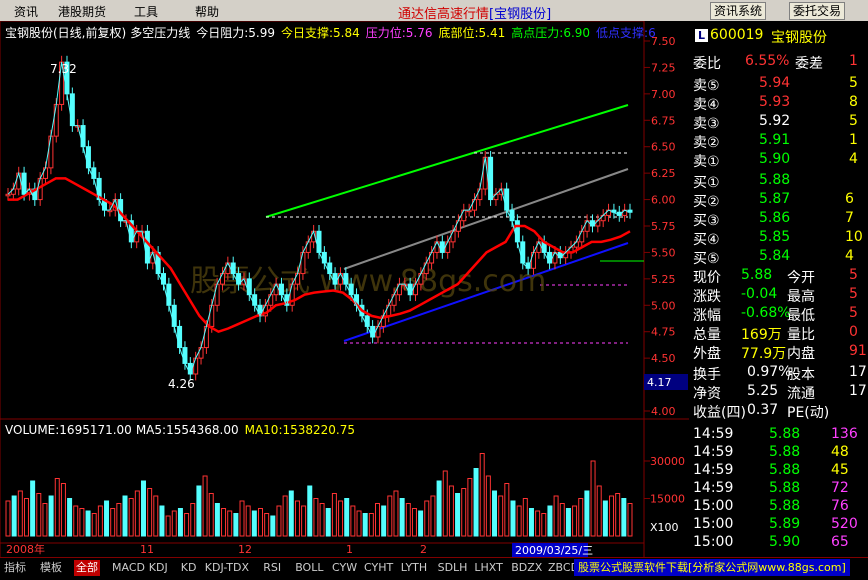 The image size is (868, 580). I want to click on min-label: 4.26, so click(181, 384).